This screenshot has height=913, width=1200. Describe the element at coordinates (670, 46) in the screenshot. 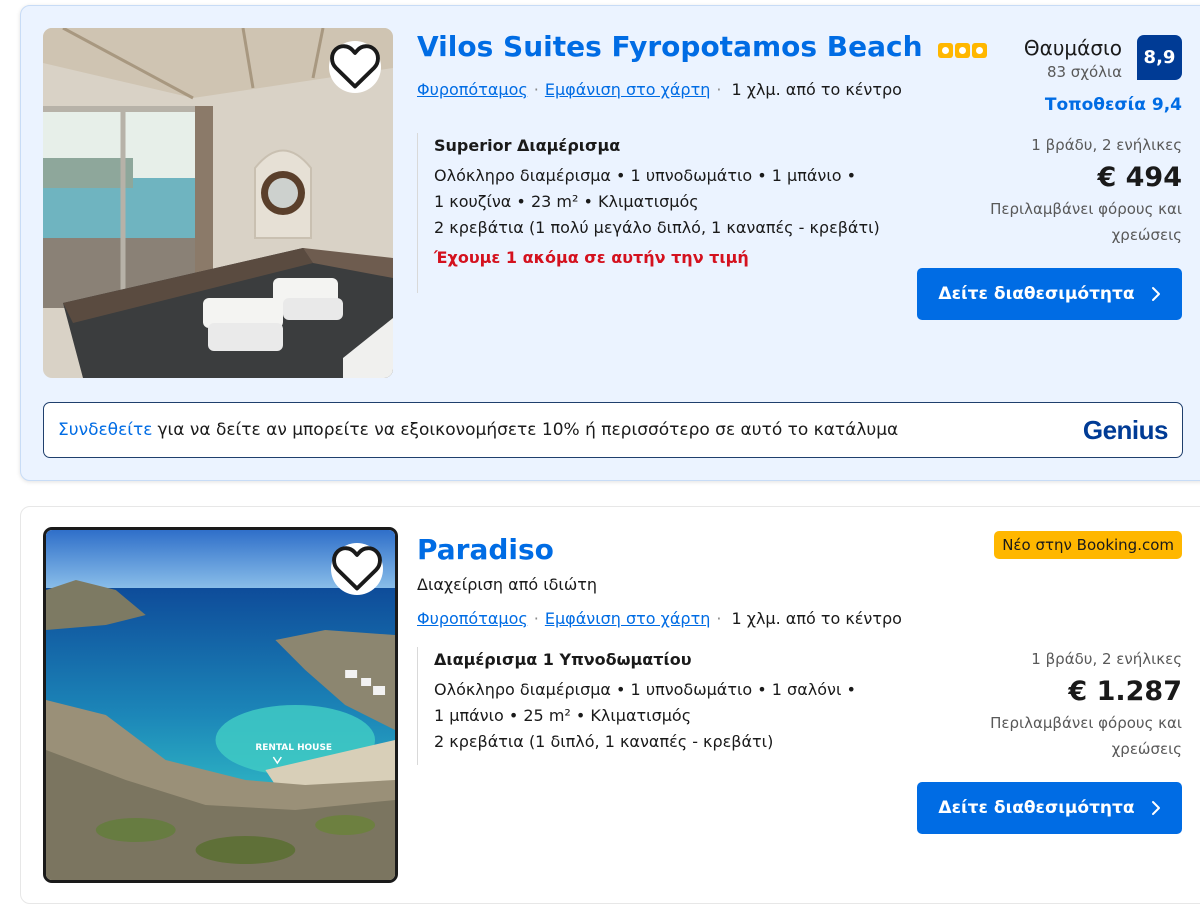

I see `property-title-text: Vilos Suites Fyropotamos Beach` at that location.